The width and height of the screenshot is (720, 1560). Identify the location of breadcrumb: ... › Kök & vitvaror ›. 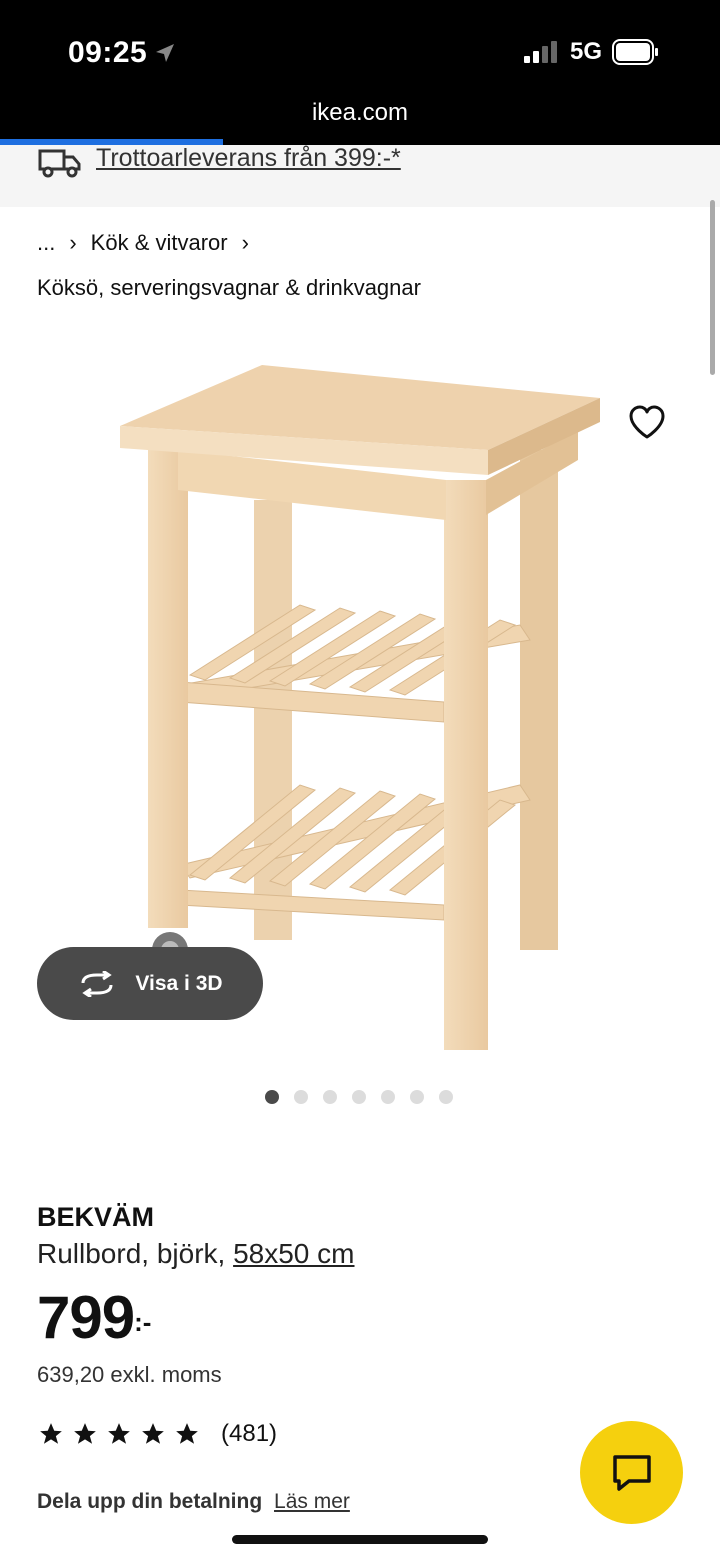
(143, 243).